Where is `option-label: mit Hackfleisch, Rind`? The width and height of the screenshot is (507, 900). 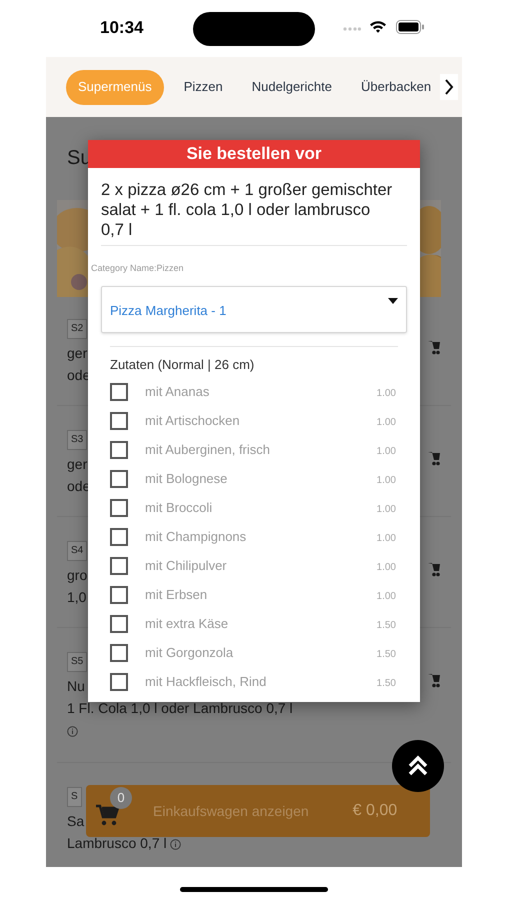
option-label: mit Hackfleisch, Rind is located at coordinates (206, 681).